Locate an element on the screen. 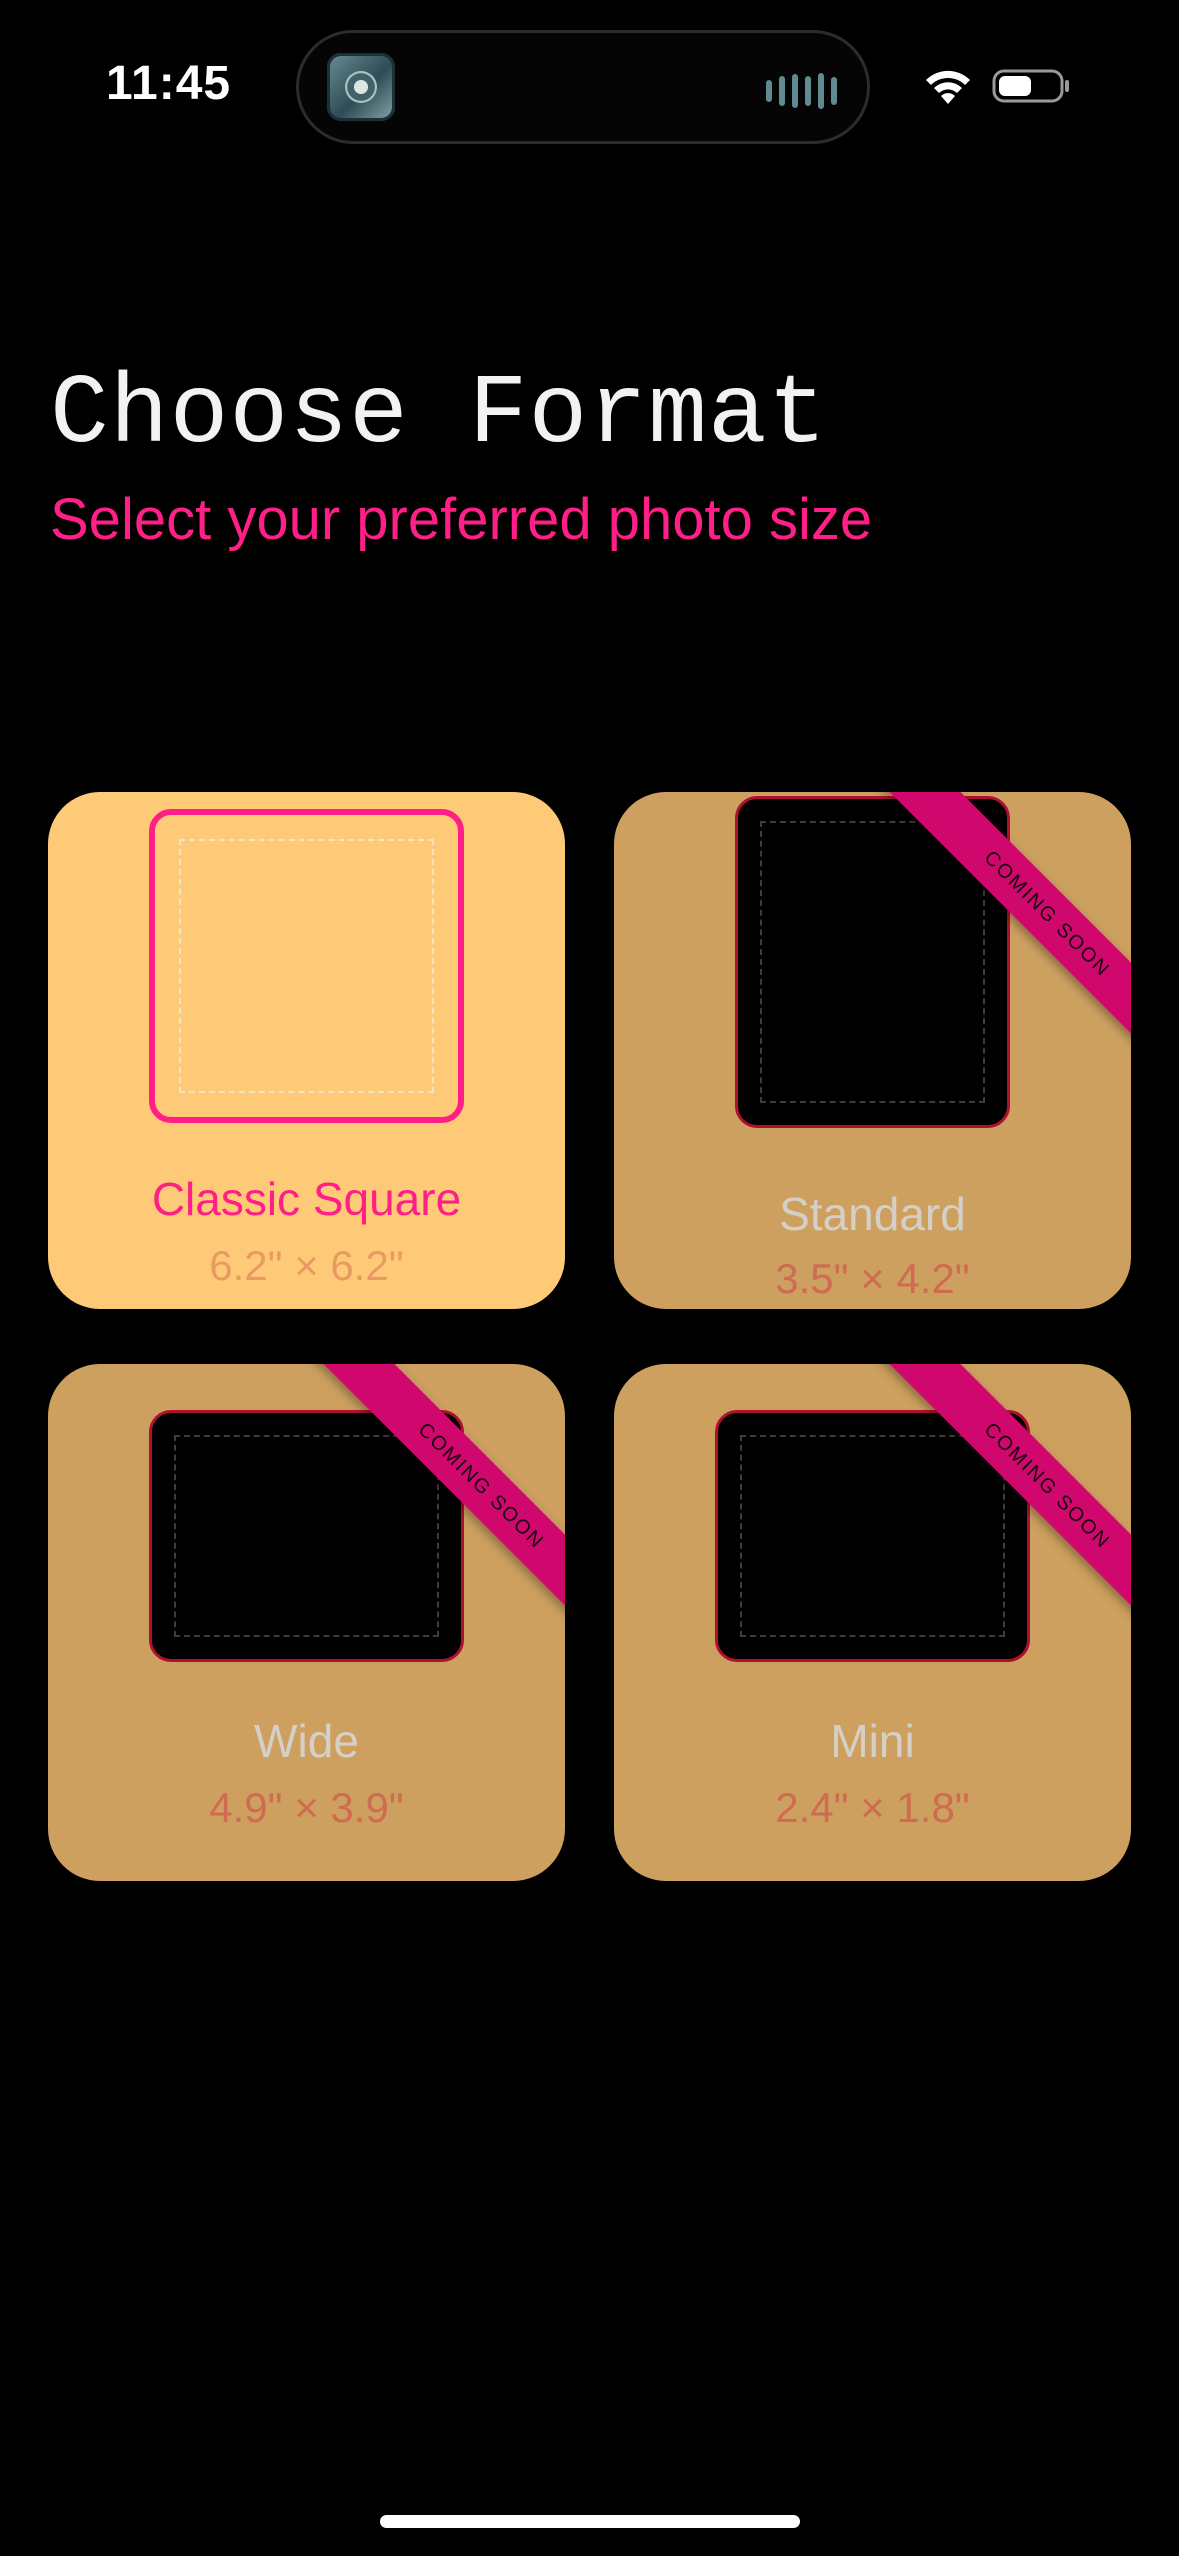  status-time: 11:45 is located at coordinates (169, 83).